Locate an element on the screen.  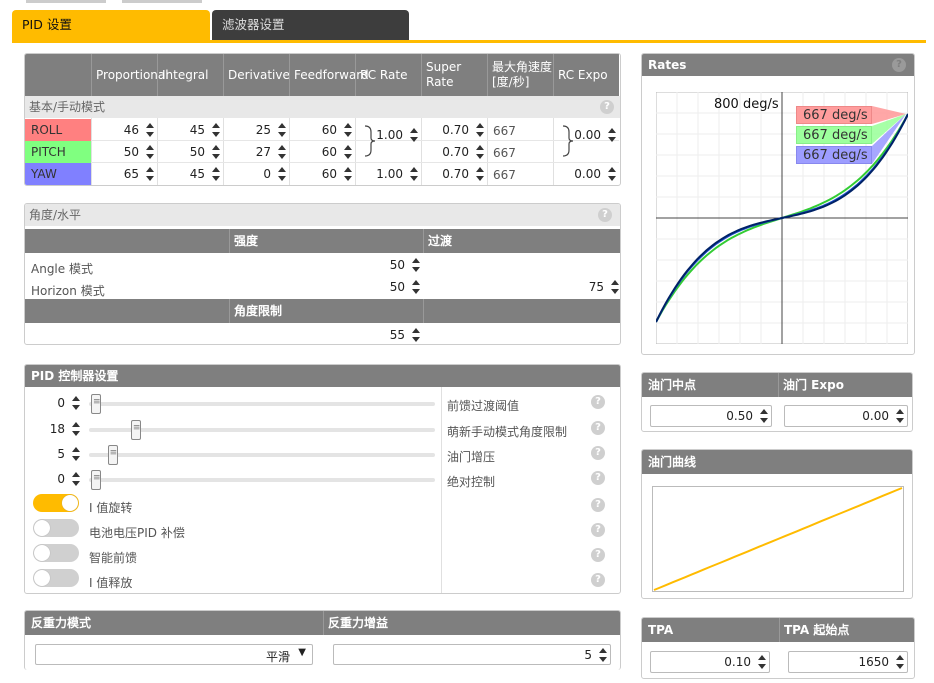
angle-limit-header-row: 角度限制 is located at coordinates (322, 311).